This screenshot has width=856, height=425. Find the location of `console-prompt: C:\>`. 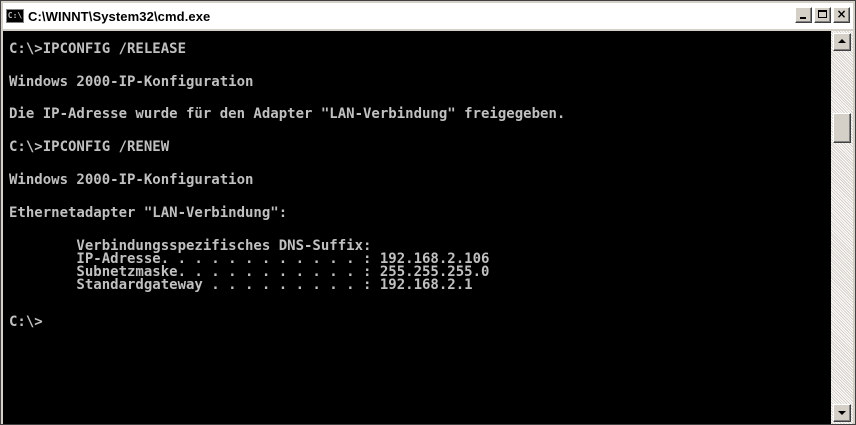

console-prompt: C:\> is located at coordinates (26, 322).